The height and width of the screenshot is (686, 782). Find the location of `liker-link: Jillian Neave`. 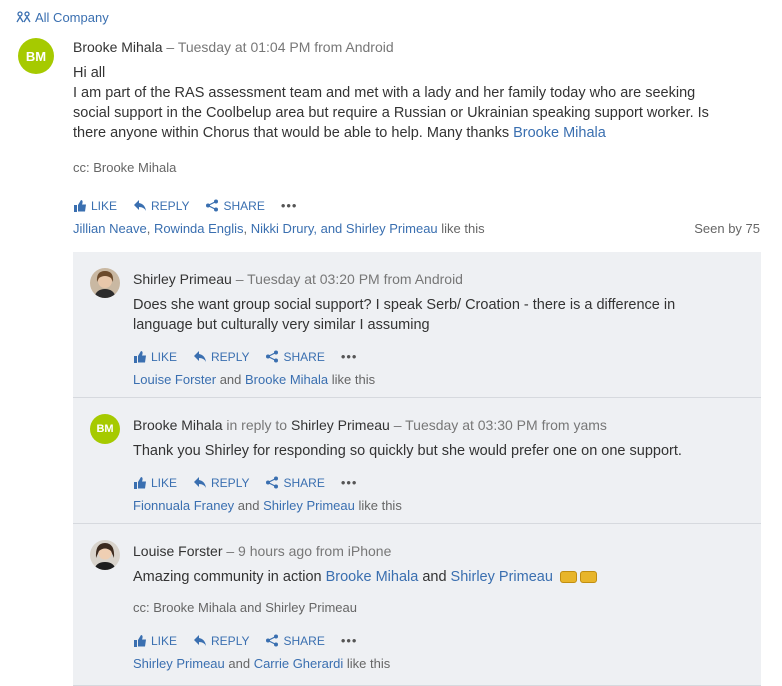

liker-link: Jillian Neave is located at coordinates (110, 228).